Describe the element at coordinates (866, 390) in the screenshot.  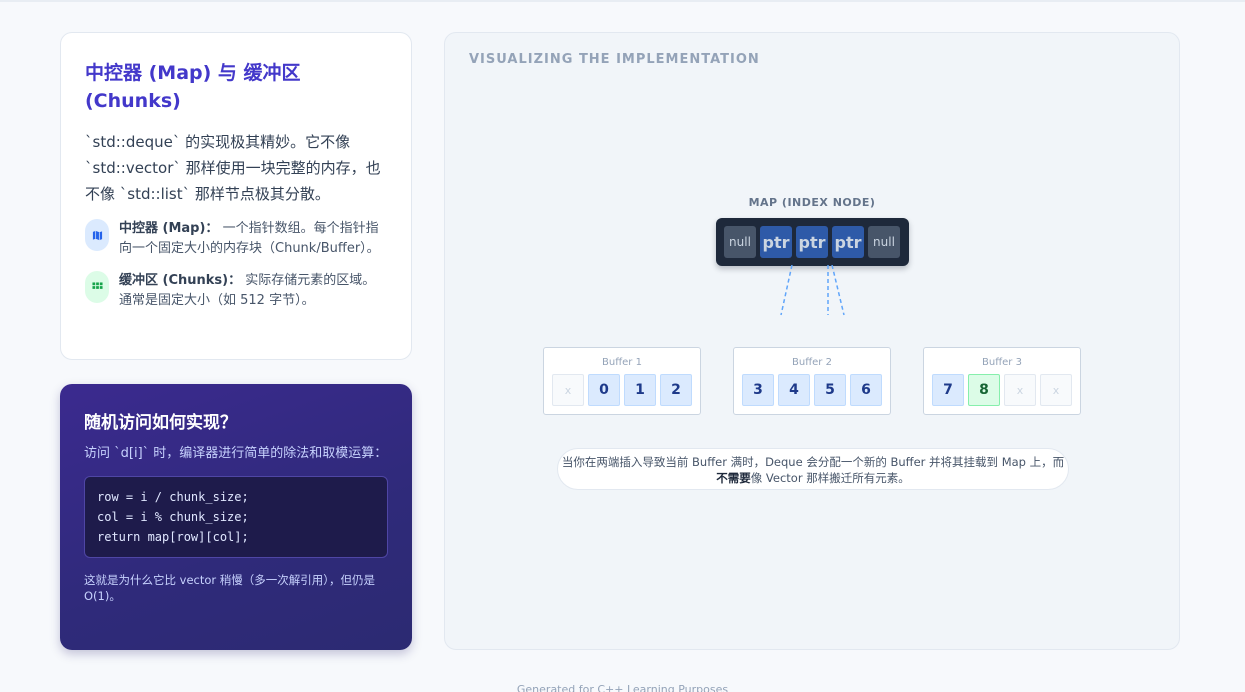
I see `buffer-cell: 6` at that location.